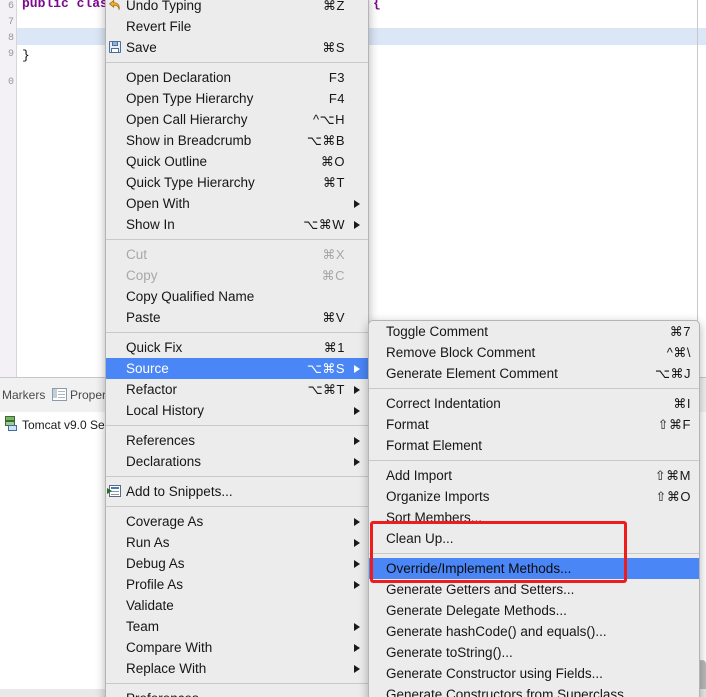 The image size is (706, 697). I want to click on menu-item-remove-block-comment: Remove Block Comment ^⌘\, so click(534, 352).